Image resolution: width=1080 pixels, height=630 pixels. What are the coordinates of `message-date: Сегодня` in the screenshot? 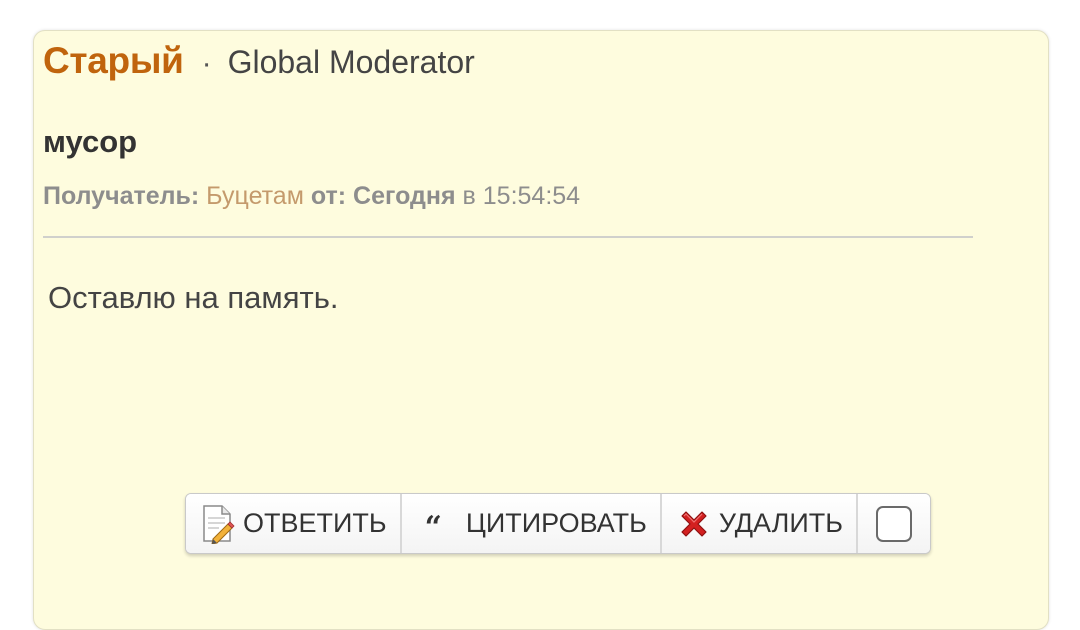 It's located at (404, 196).